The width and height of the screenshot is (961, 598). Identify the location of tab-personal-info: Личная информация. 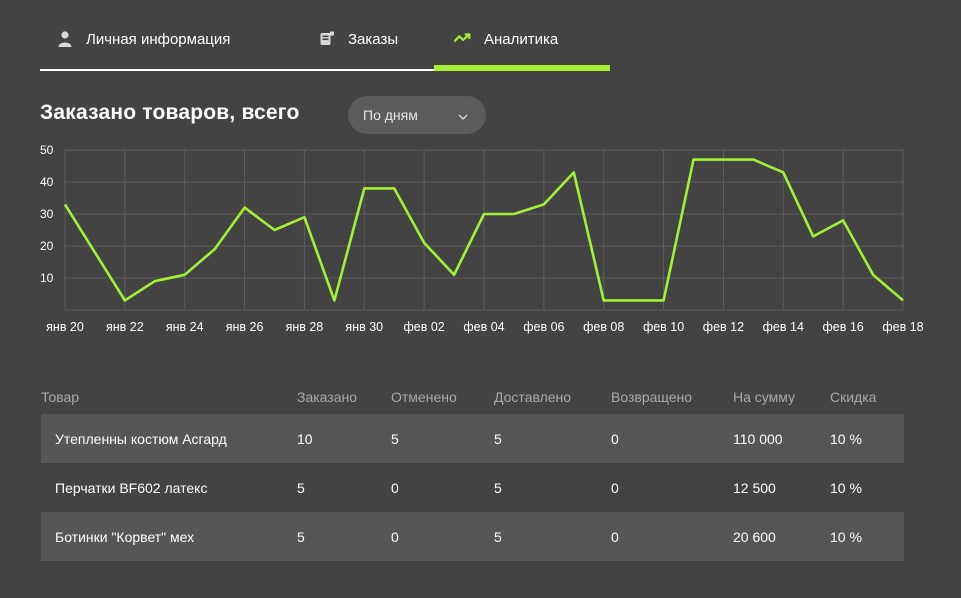
(143, 39).